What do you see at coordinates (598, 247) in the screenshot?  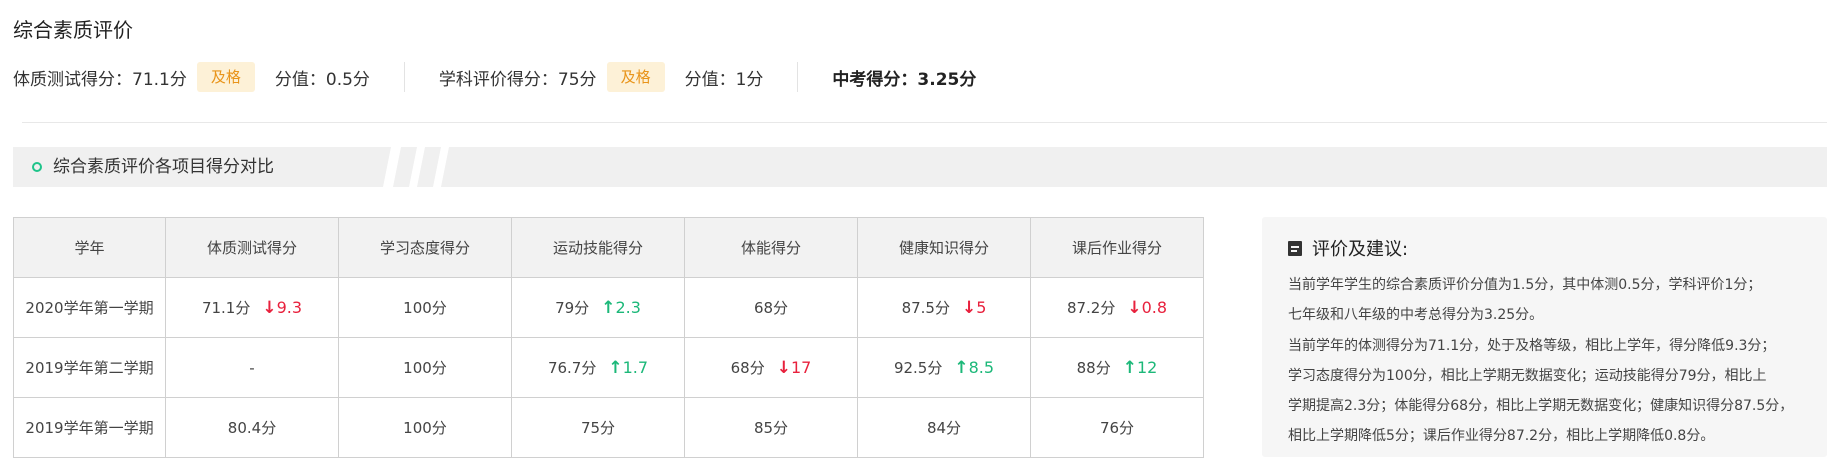 I see `column-header-sports-skill: 运动技能得分` at bounding box center [598, 247].